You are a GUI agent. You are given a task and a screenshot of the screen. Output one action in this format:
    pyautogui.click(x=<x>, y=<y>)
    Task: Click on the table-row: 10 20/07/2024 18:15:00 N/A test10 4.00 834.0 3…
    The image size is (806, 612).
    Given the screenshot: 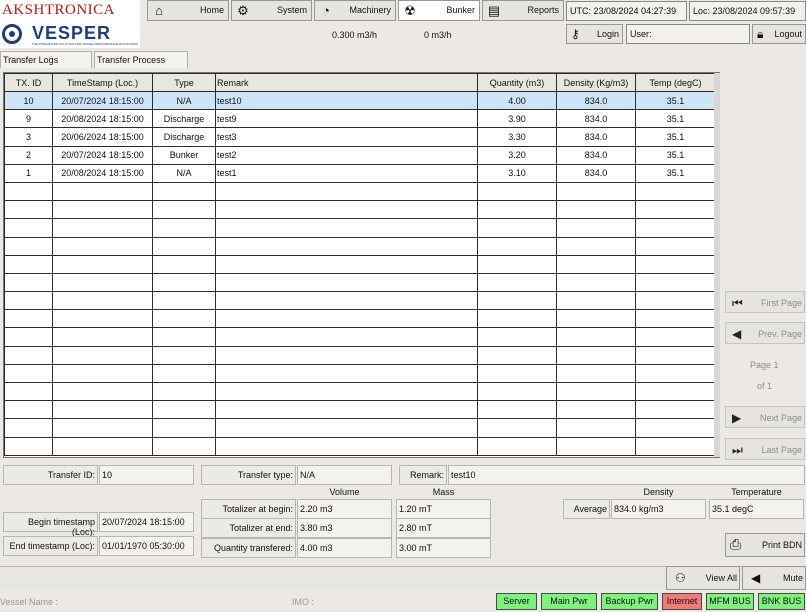 What is the action you would take?
    pyautogui.click(x=360, y=100)
    